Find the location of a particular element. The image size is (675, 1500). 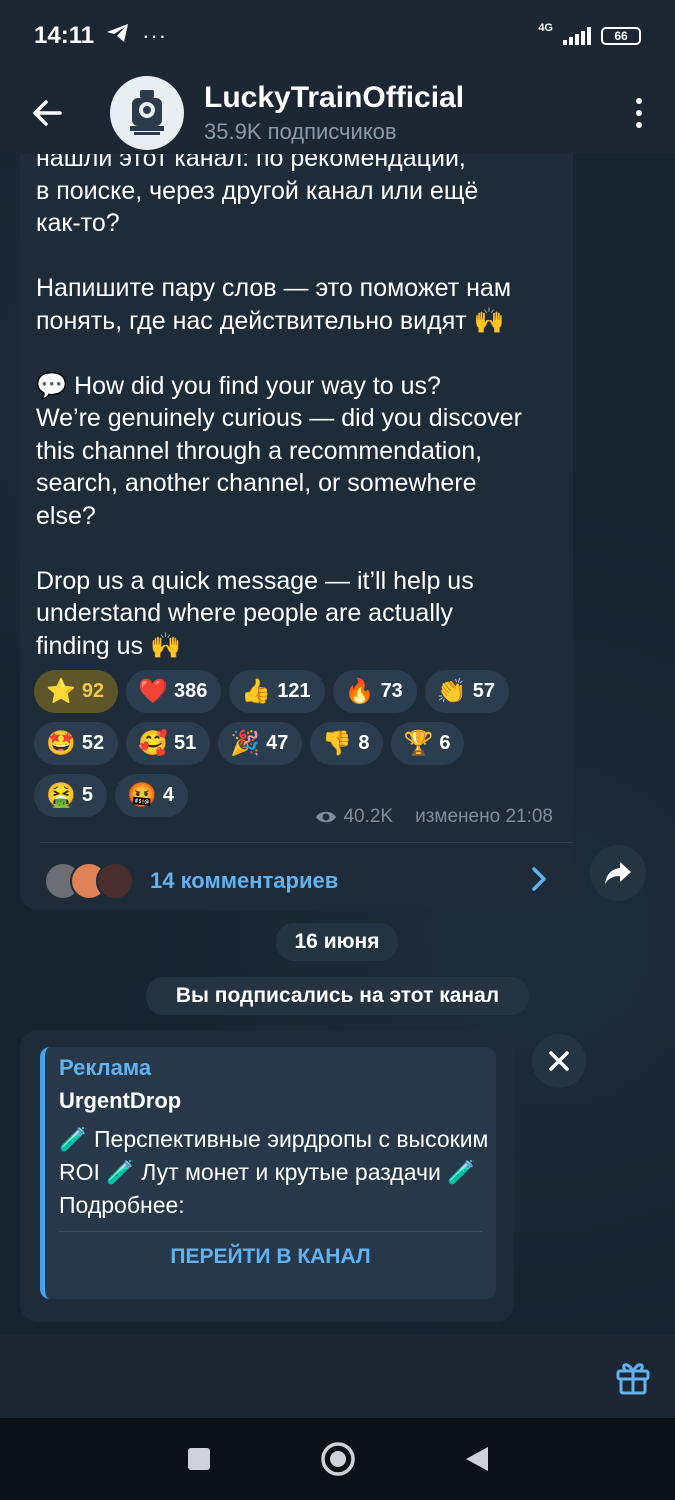

reaction-chip: ⭐ 92 is located at coordinates (76, 691).